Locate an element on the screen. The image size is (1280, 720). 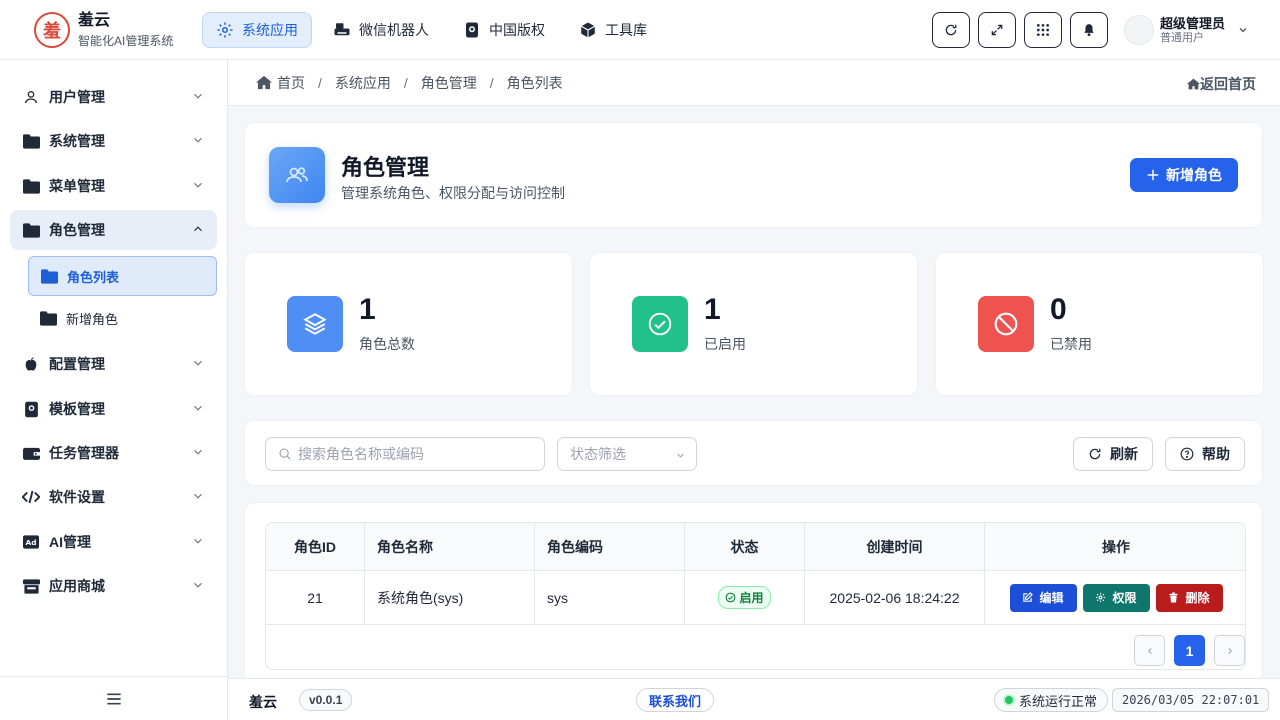
sidebar-item-label: 软件设置 is located at coordinates (77, 497).